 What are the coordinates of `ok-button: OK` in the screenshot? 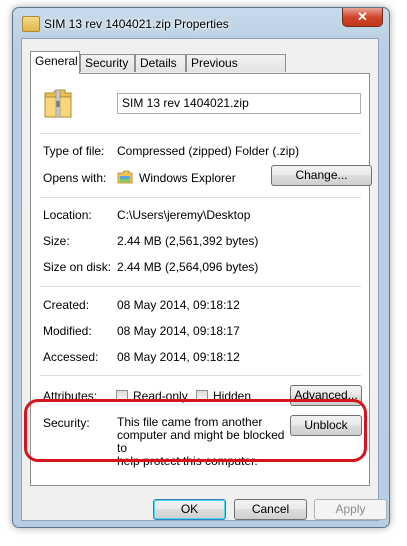 It's located at (189, 509).